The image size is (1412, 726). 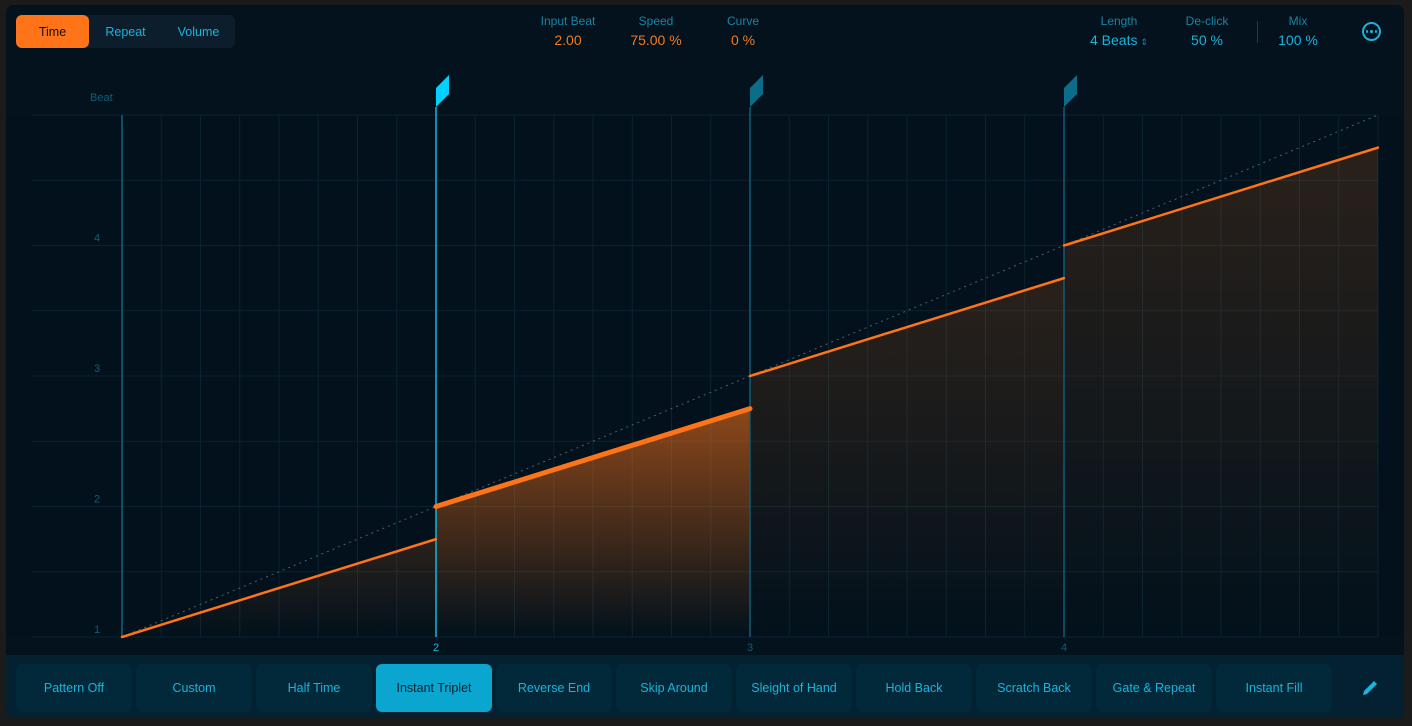 What do you see at coordinates (434, 688) in the screenshot?
I see `preset-instant-triplet: Instant Triplet` at bounding box center [434, 688].